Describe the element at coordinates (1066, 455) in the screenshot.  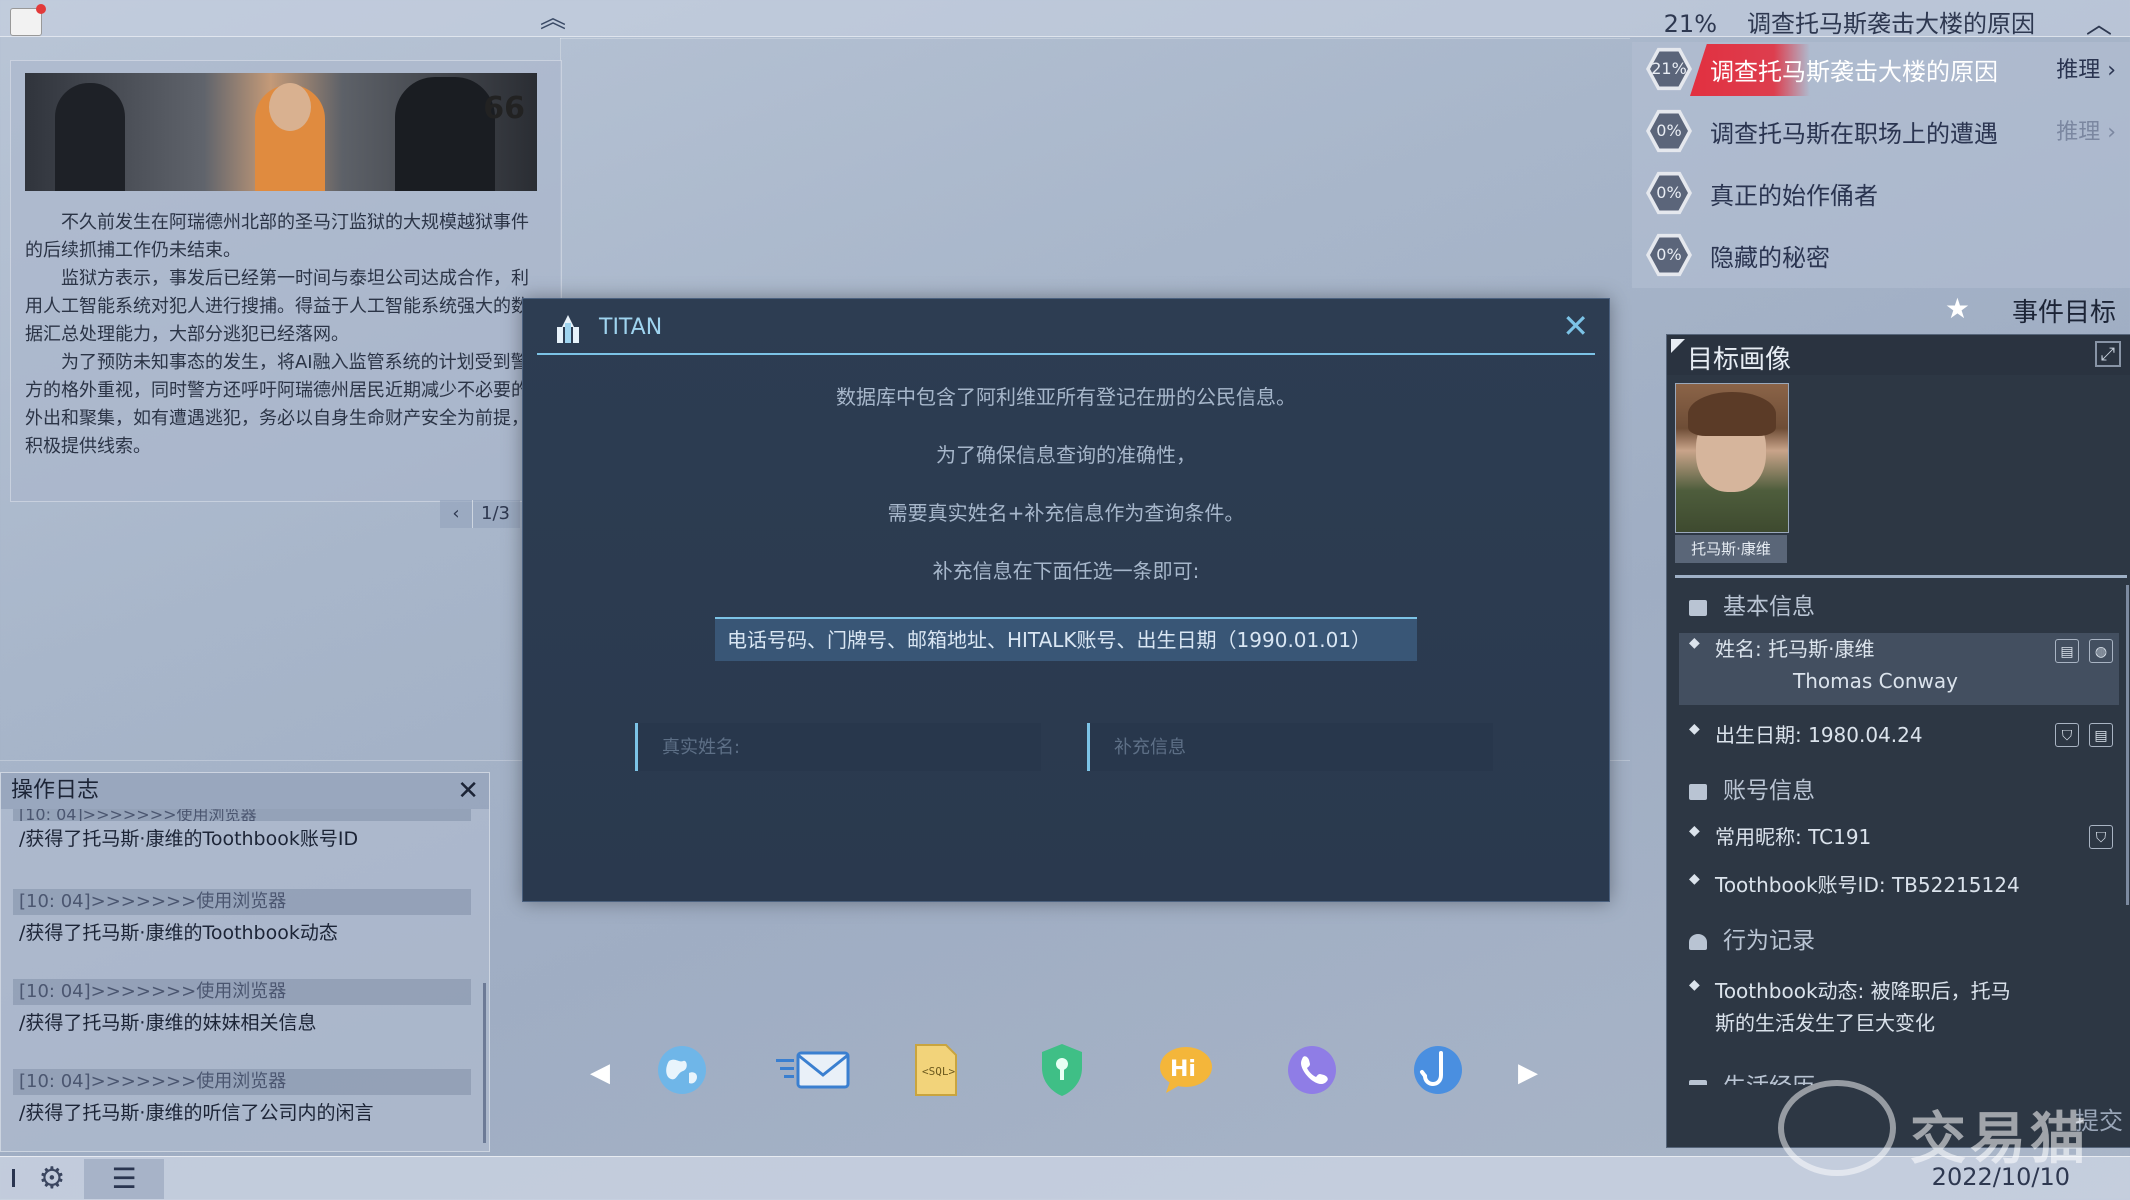
I see `titan-message: 为了确保信息查询的准确性，` at that location.